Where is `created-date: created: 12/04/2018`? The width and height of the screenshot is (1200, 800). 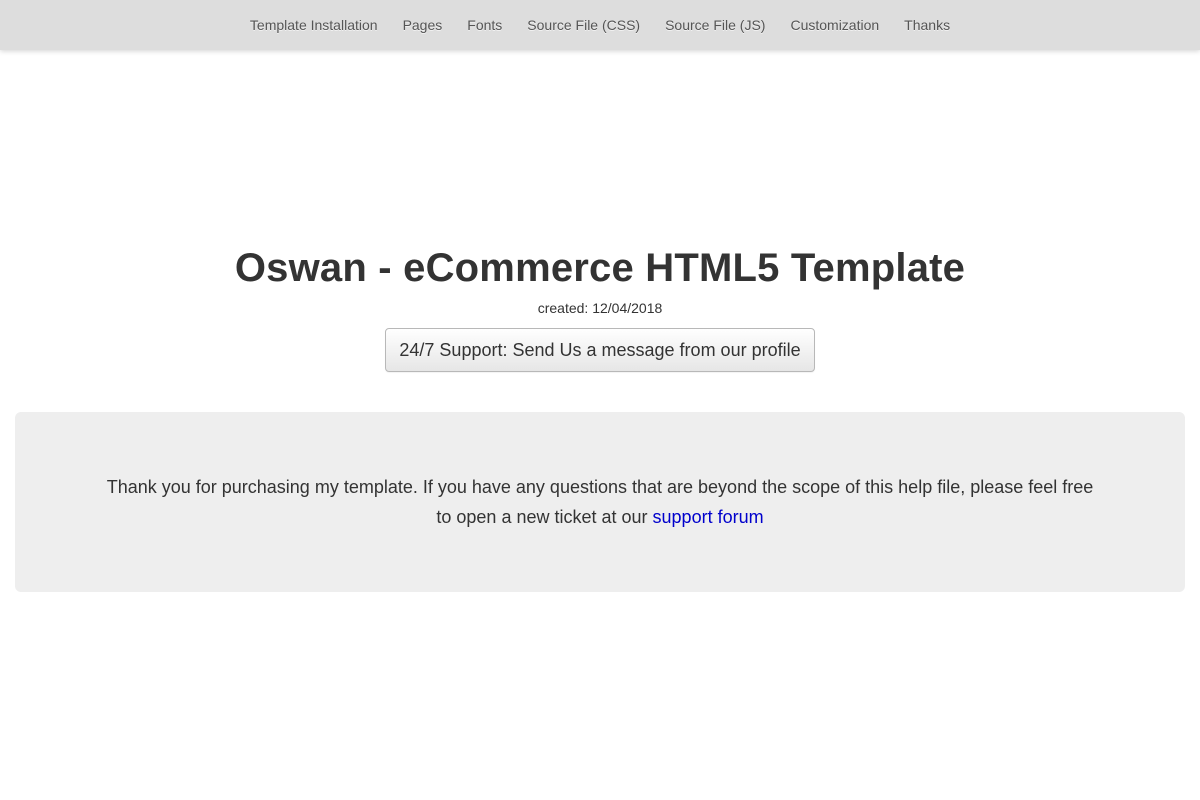
created-date: created: 12/04/2018 is located at coordinates (600, 308).